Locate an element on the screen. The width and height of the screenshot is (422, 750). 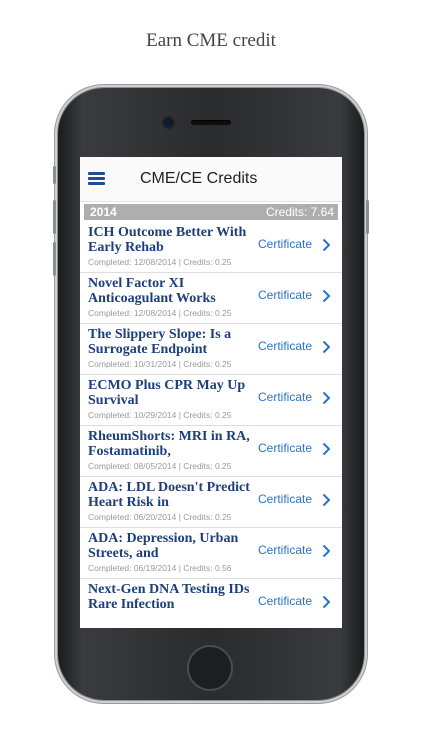
section-credits-total: Credits: 7.64 is located at coordinates (299, 212).